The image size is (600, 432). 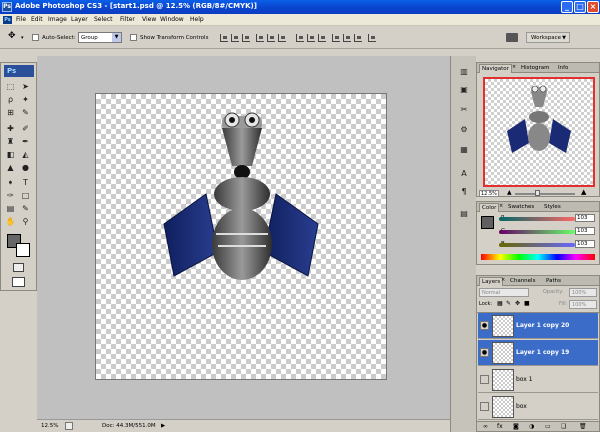 What do you see at coordinates (69, 426) in the screenshot?
I see `status-icon` at bounding box center [69, 426].